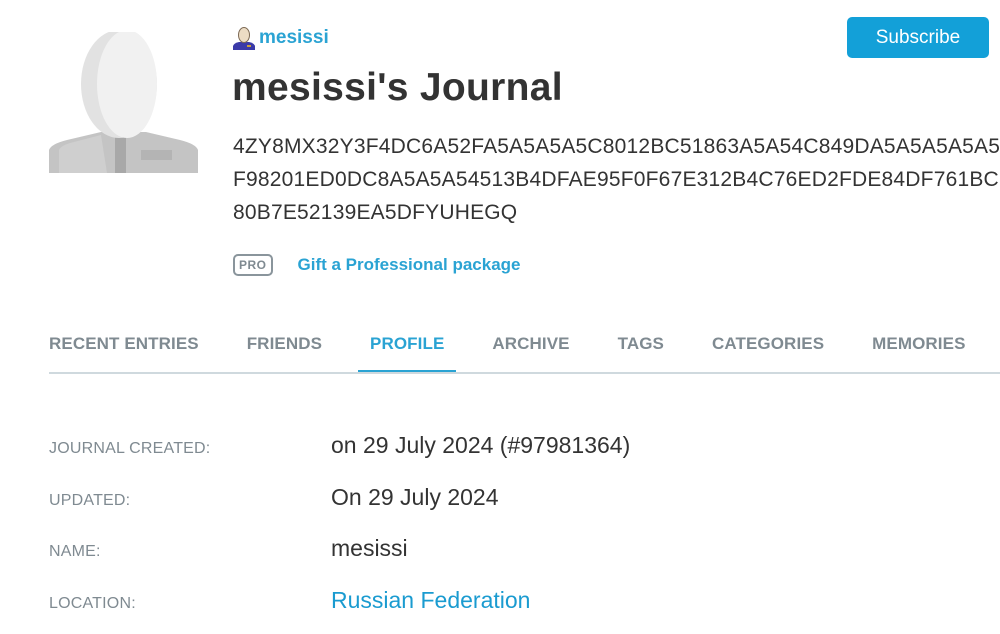 This screenshot has height=634, width=1000. I want to click on tab-archive: ARCHIVE, so click(530, 347).